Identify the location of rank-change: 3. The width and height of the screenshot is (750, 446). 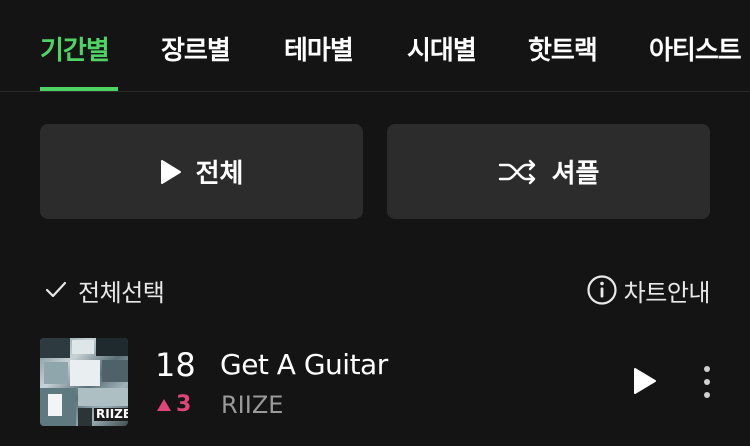
(173, 404).